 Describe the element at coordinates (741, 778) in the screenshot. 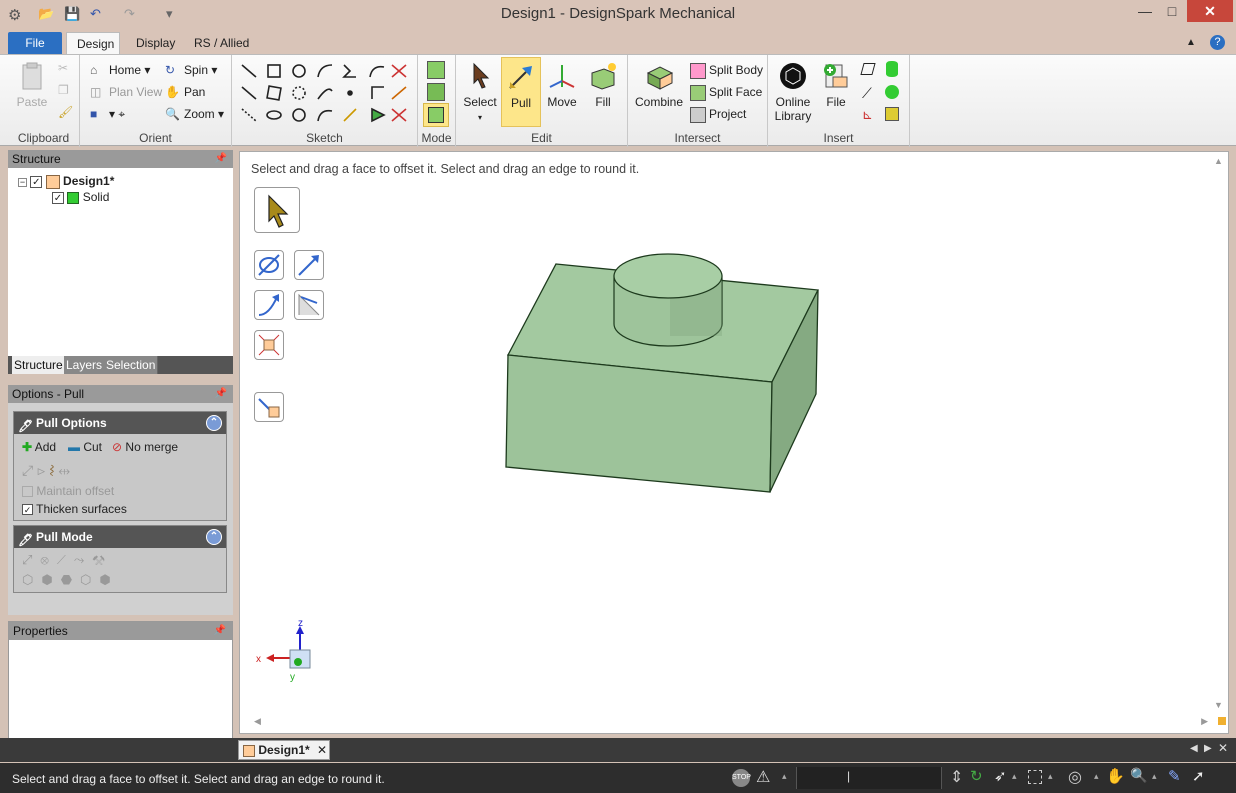

I see `stop-icon: STOP` at that location.